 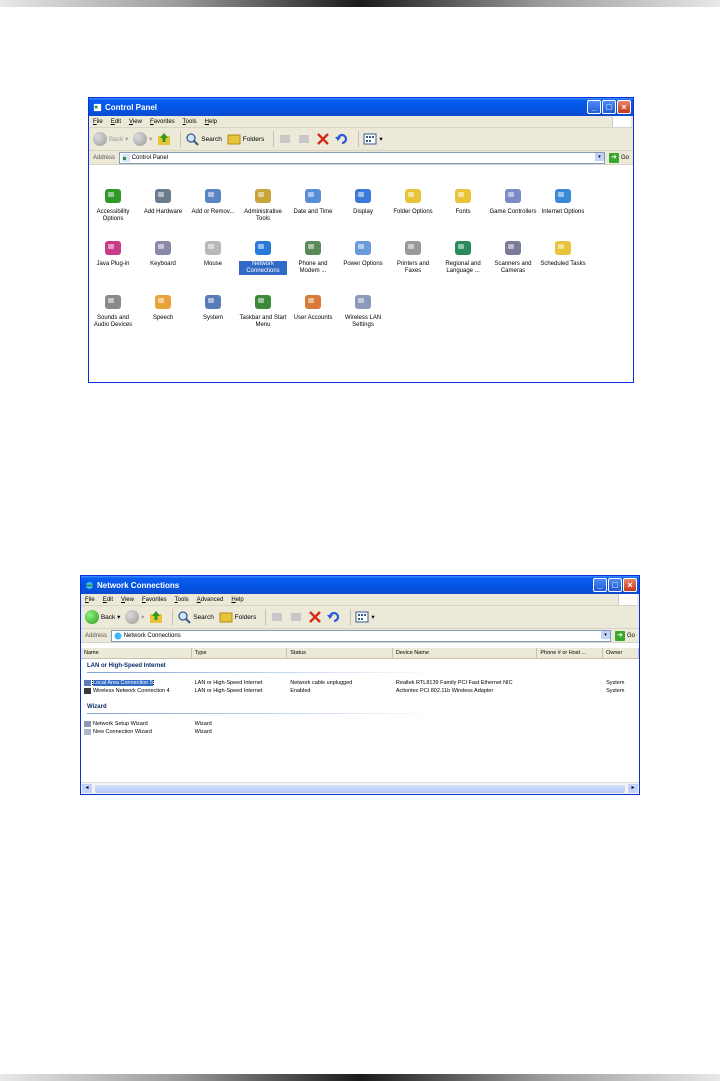 I want to click on cp-item-scheduled-tasks: Scheduled Tasks, so click(x=563, y=252).